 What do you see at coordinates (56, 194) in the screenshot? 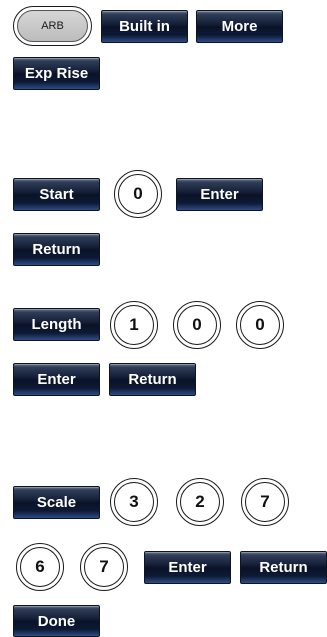
I see `start-button: Start` at bounding box center [56, 194].